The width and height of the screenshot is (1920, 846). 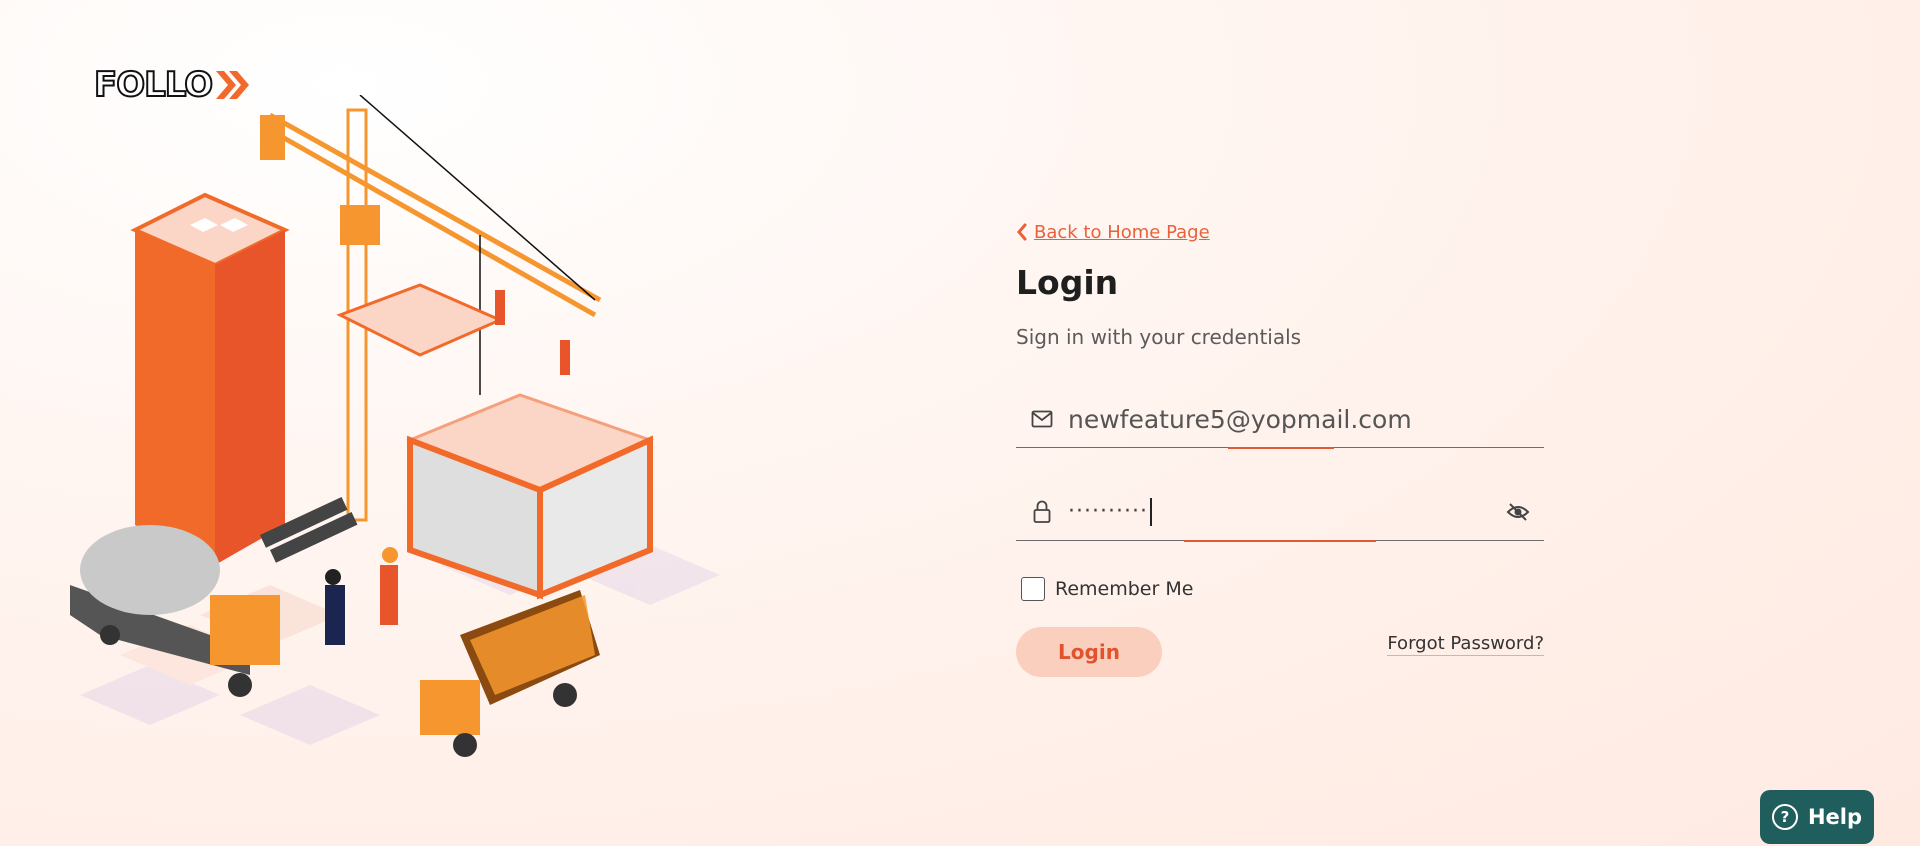 I want to click on tall-building, so click(x=210, y=378).